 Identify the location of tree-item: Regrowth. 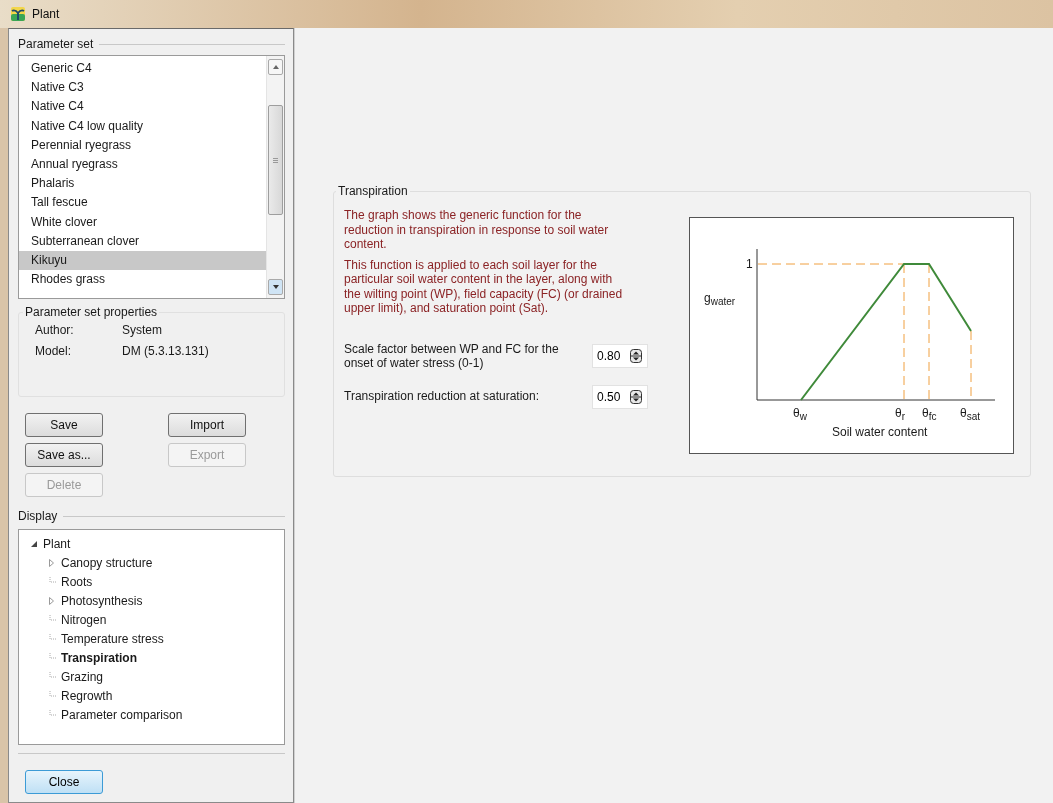
(87, 695).